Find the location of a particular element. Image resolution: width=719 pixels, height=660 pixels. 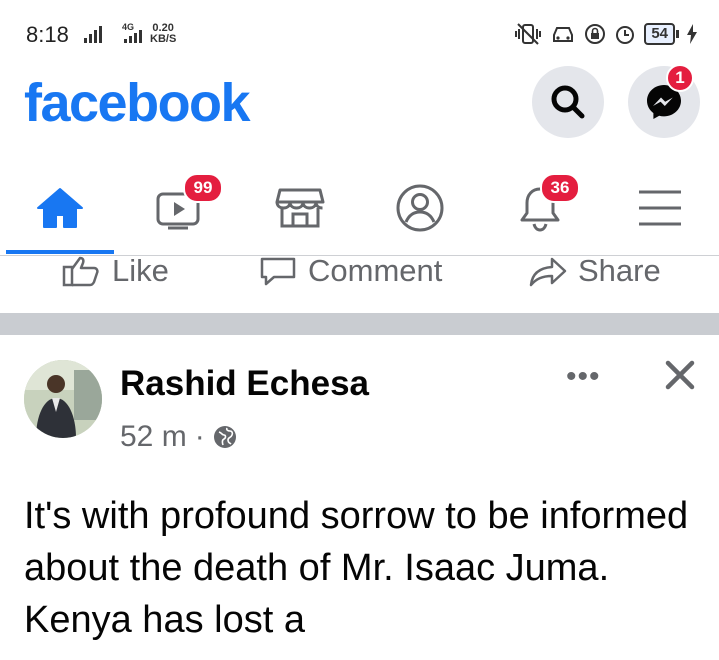

globe-icon is located at coordinates (224, 437).